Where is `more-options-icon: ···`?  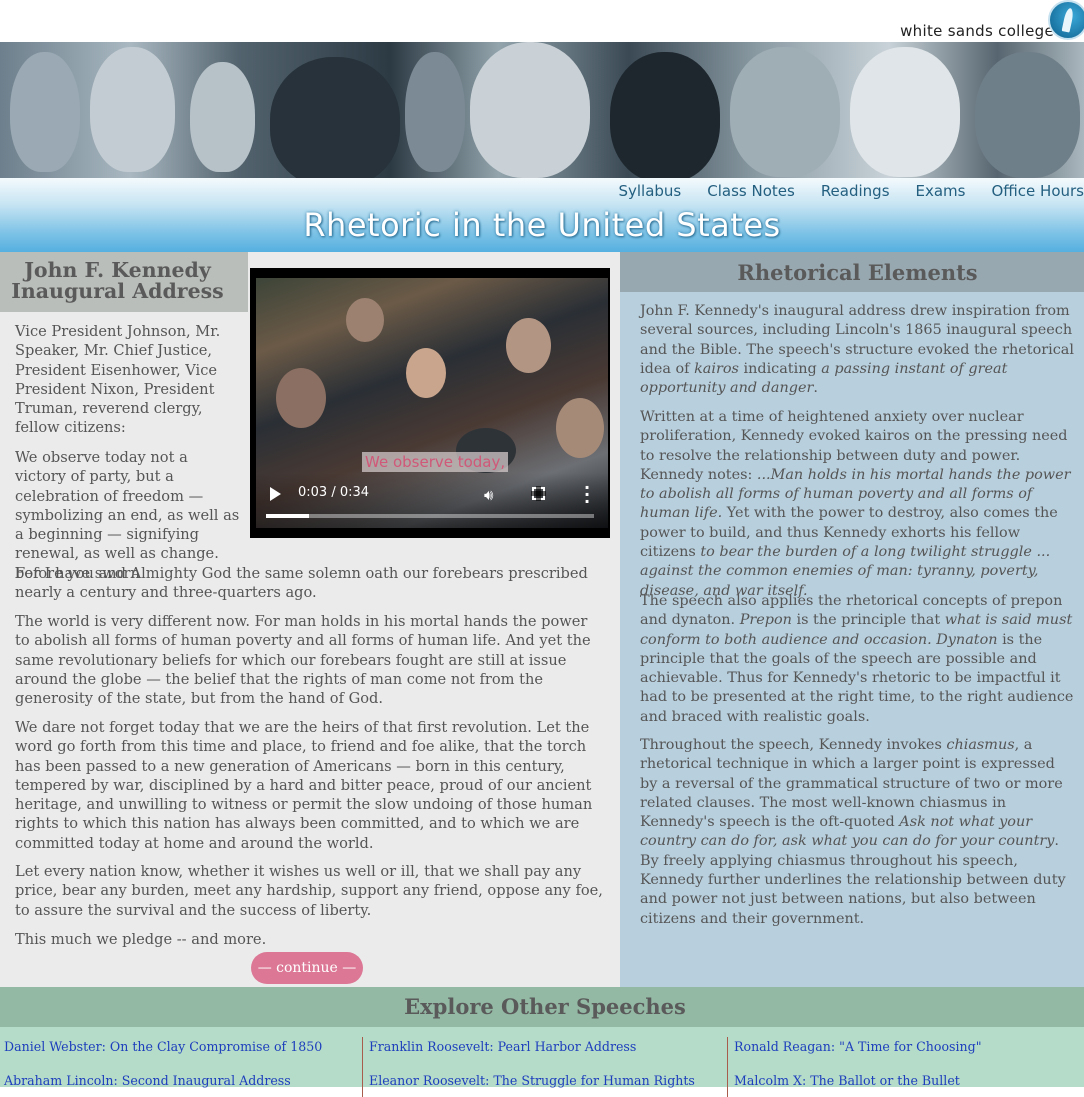
more-options-icon: ··· is located at coordinates (587, 494).